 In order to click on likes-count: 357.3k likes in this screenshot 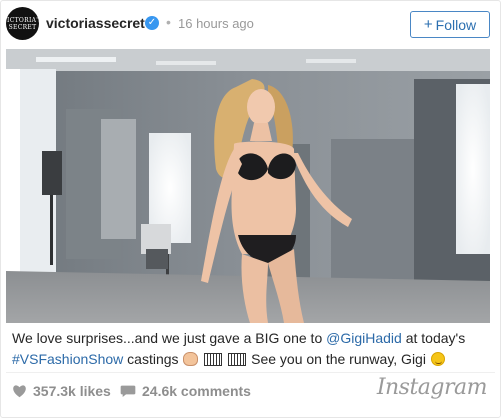, I will do `click(61, 391)`.